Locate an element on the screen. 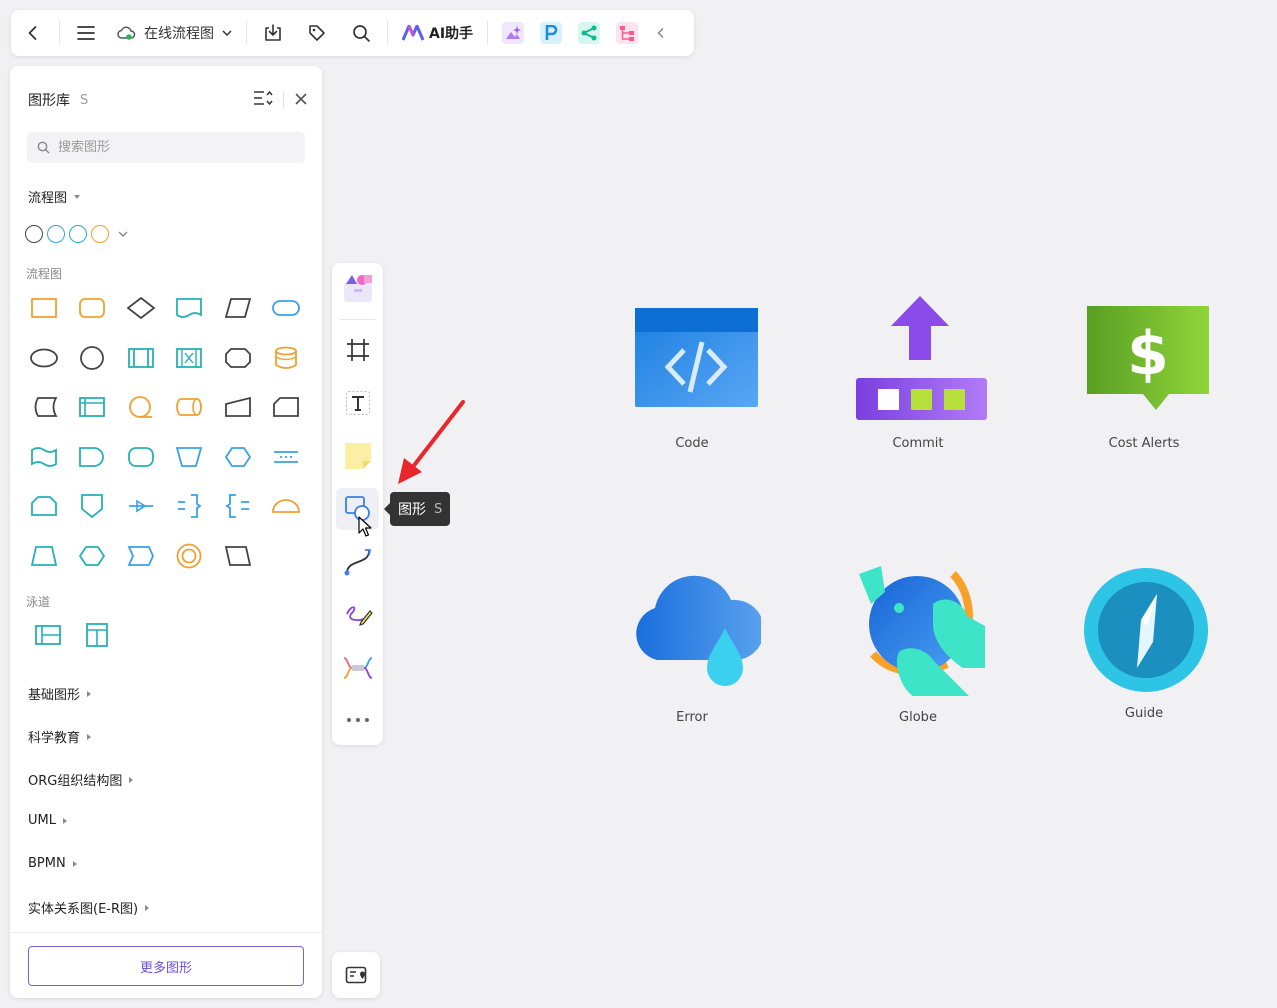  shape-display is located at coordinates (141, 457).